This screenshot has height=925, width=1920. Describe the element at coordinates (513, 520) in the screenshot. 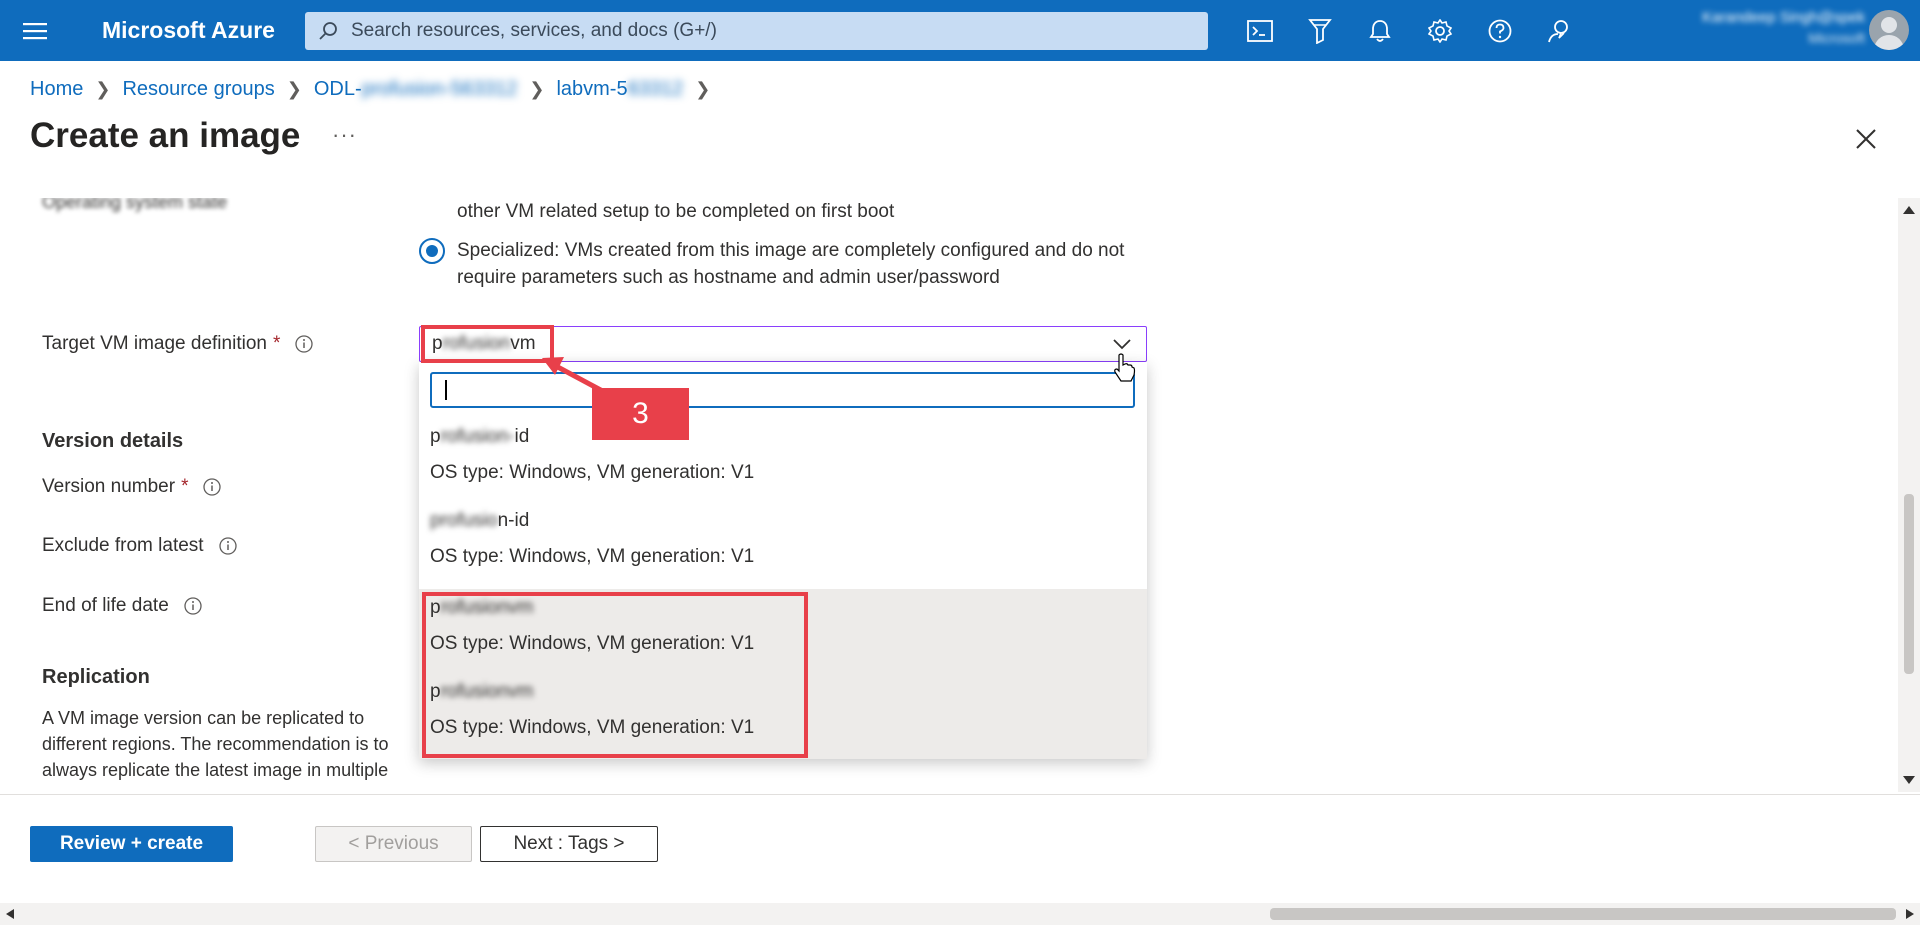

I see `option-suffix: n-id` at that location.